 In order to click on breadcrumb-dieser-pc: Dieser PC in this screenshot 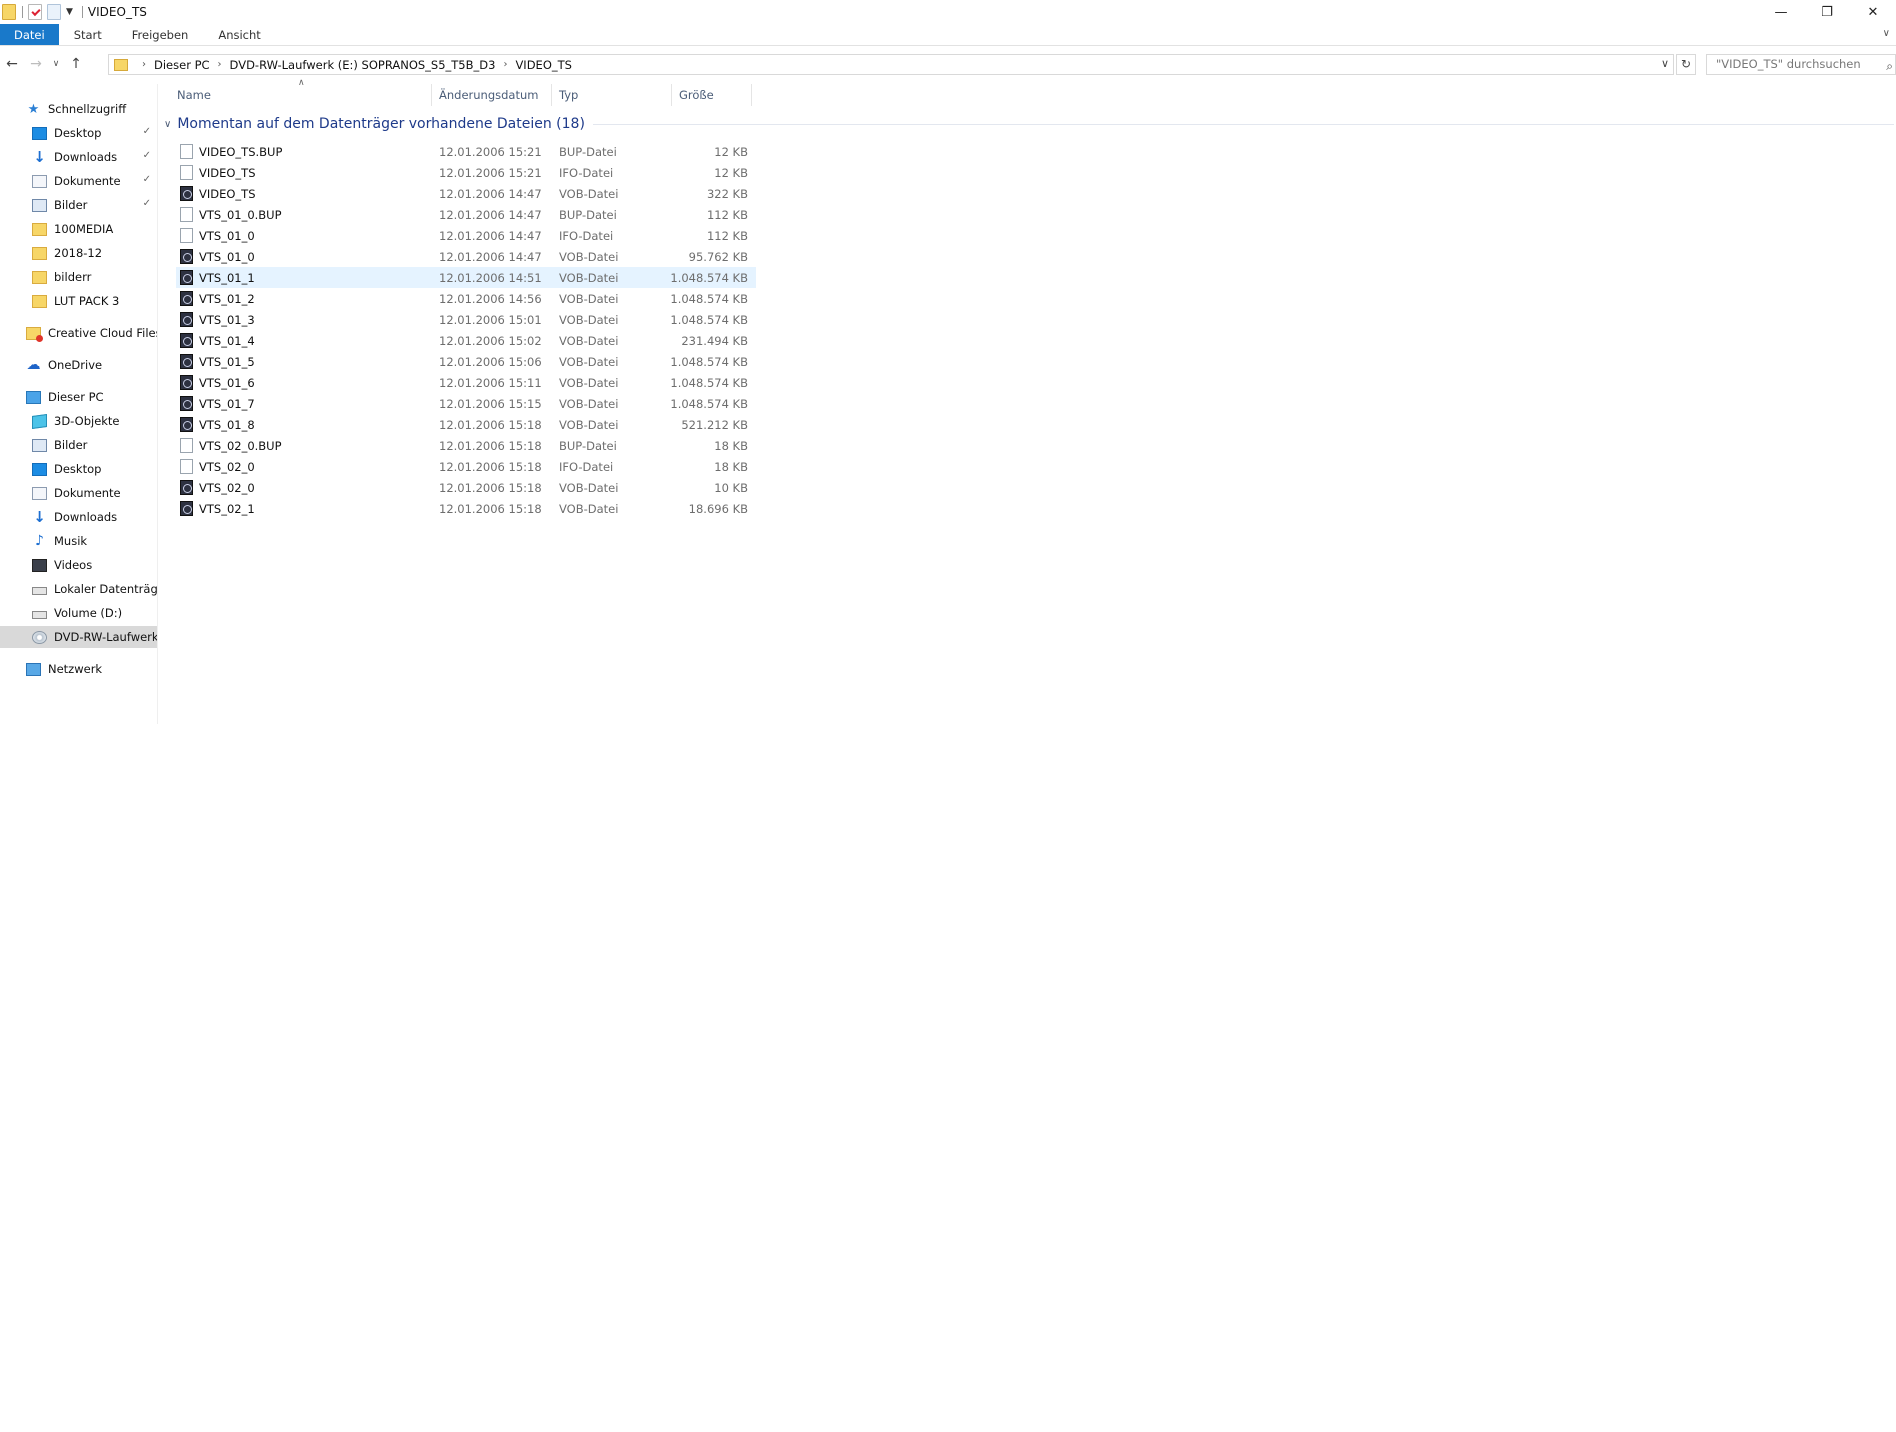, I will do `click(182, 65)`.